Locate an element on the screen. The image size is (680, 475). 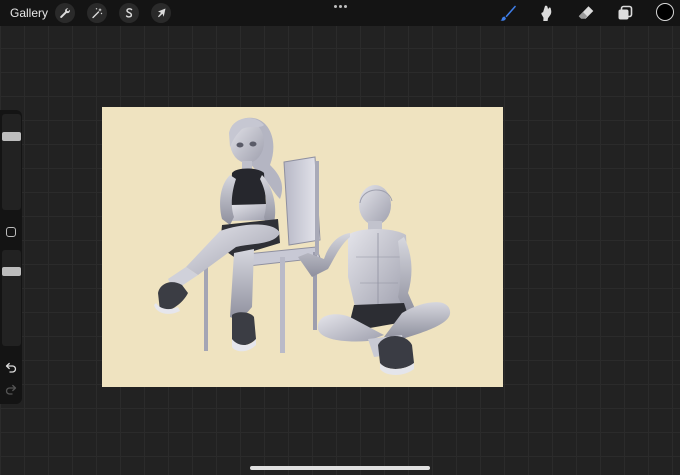
adjustments-button is located at coordinates (97, 13).